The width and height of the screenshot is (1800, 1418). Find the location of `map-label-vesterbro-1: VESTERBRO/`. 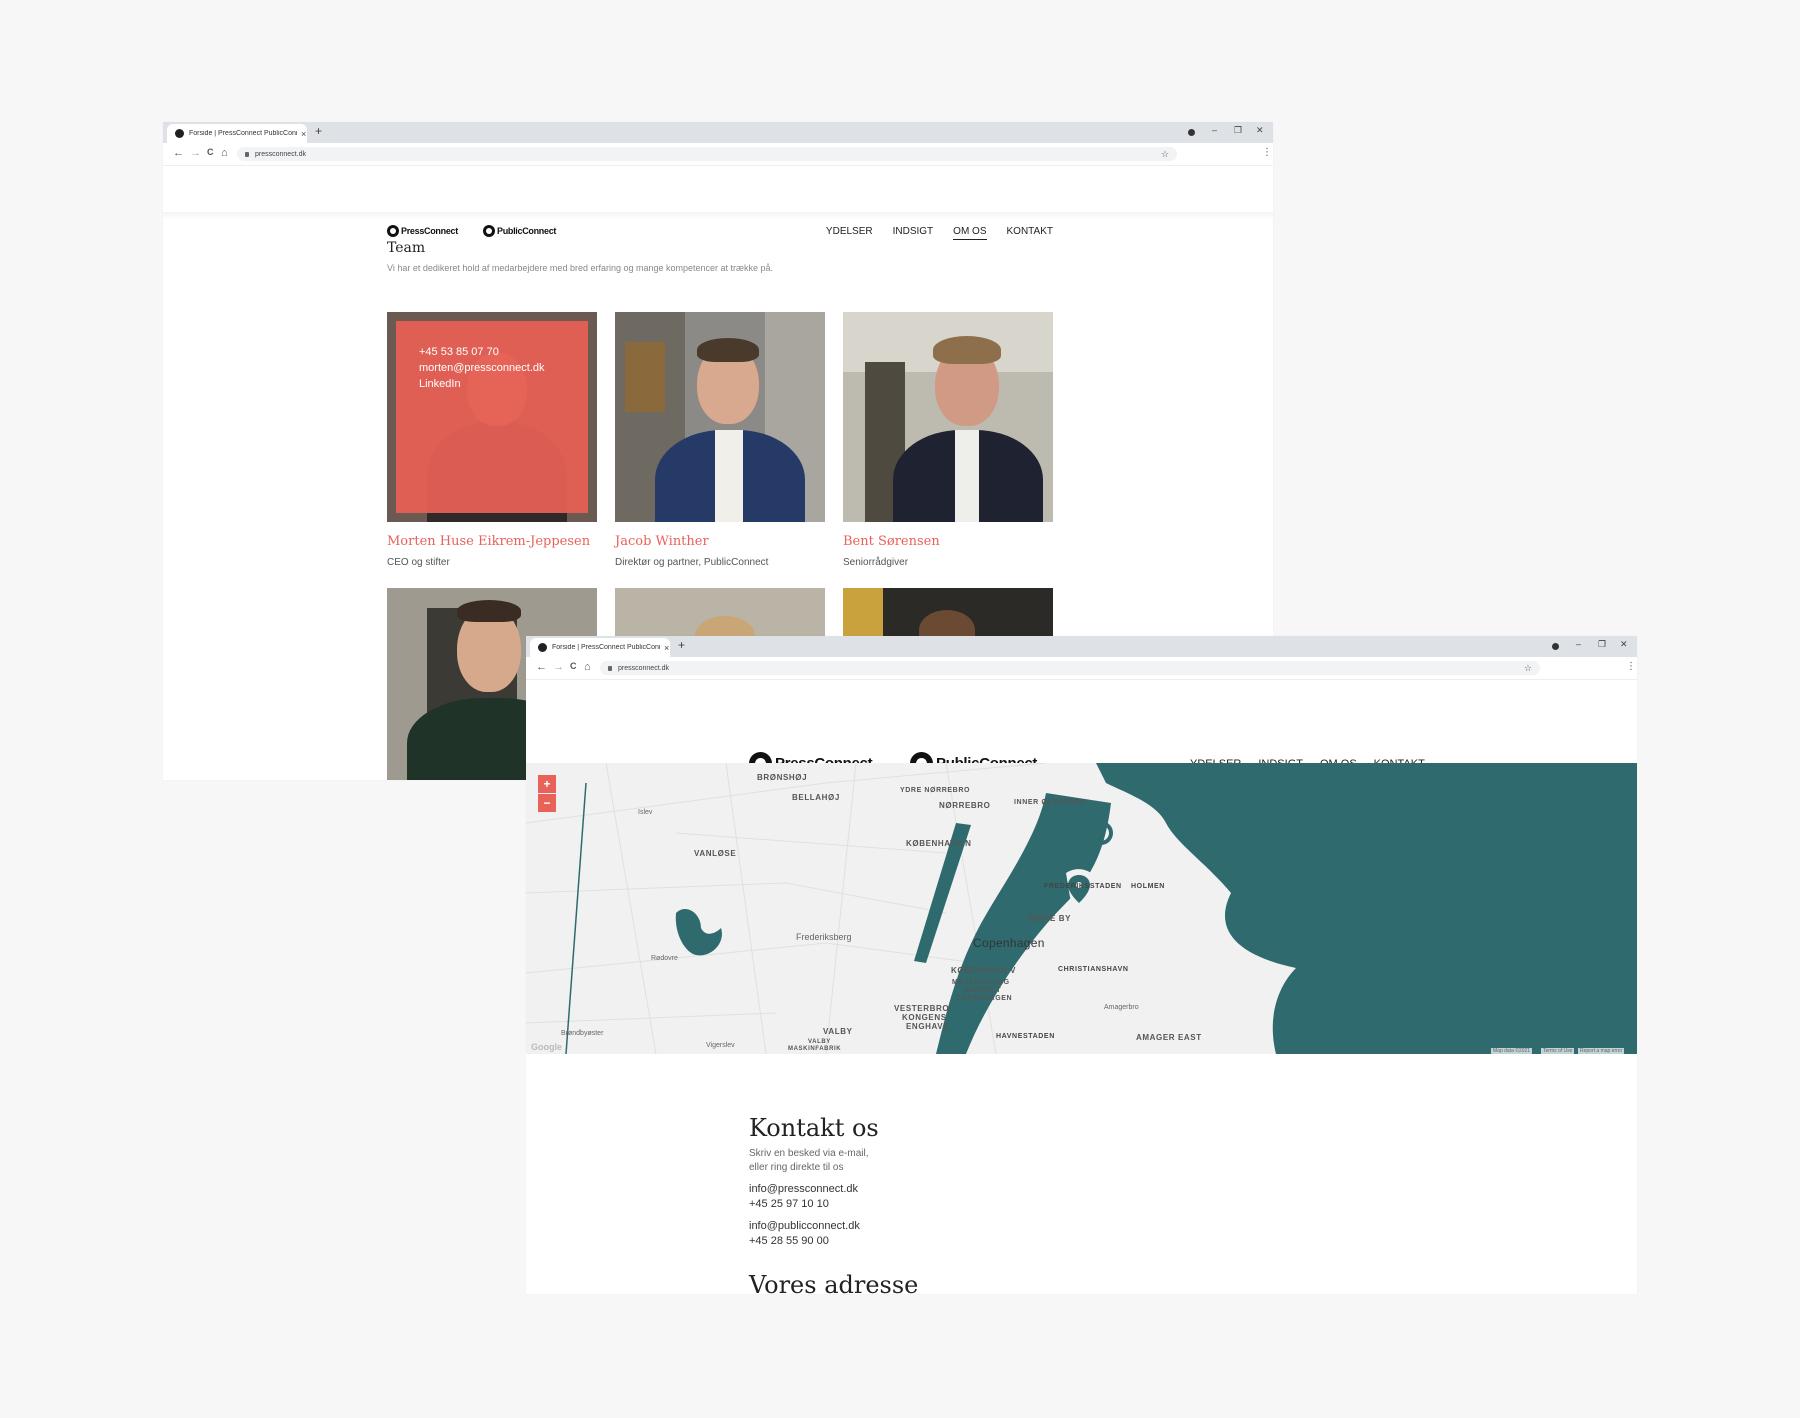

map-label-vesterbro-1: VESTERBRO/ is located at coordinates (923, 1008).